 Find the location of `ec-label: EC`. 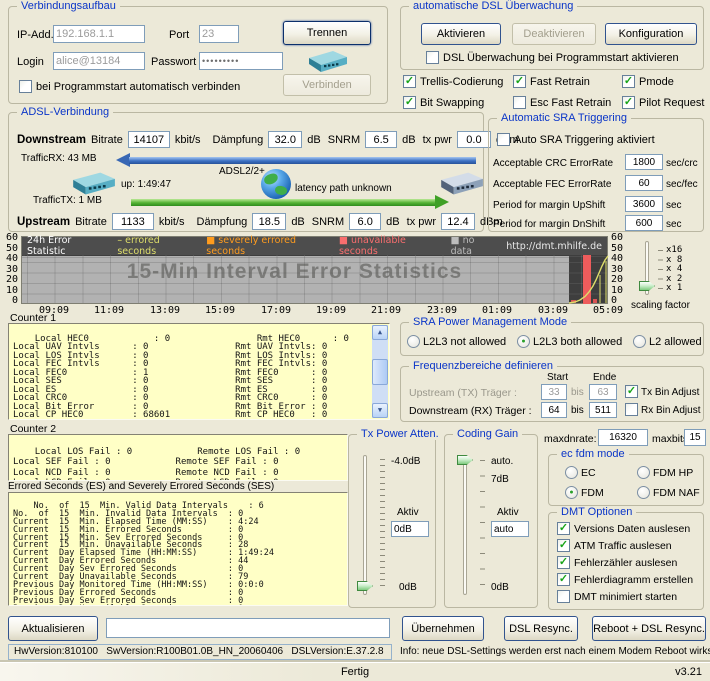

ec-label: EC is located at coordinates (588, 473).